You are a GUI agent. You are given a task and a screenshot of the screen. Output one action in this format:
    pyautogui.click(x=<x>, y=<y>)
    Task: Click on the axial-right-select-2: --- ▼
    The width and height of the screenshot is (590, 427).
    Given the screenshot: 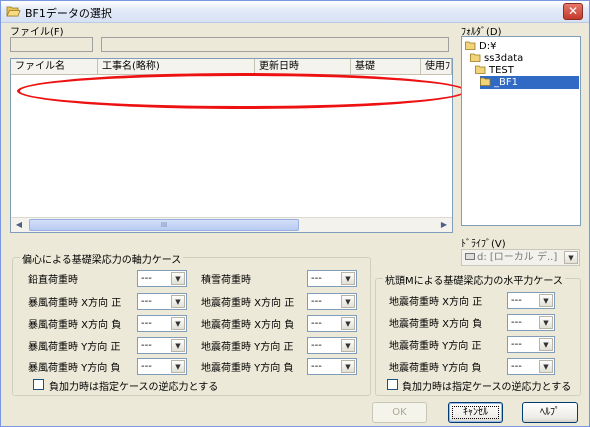 What is the action you would take?
    pyautogui.click(x=332, y=323)
    